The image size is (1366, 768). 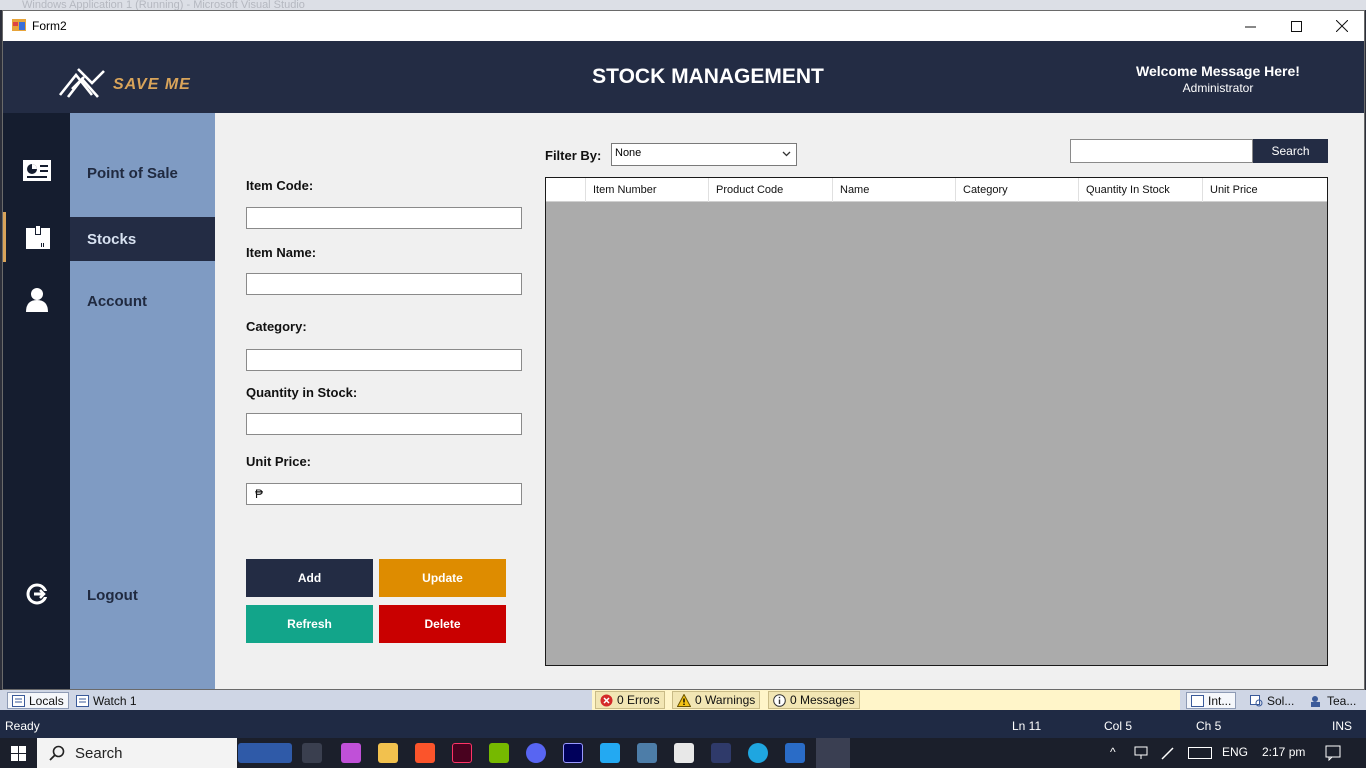 I want to click on form-app-icon, so click(x=19, y=25).